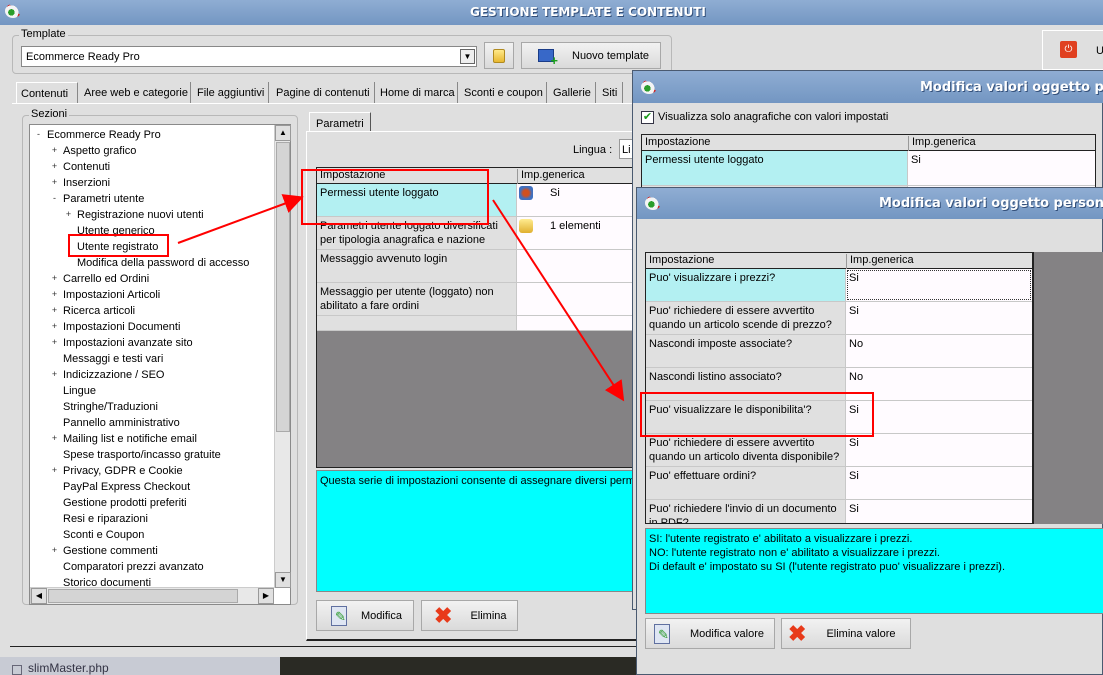  Describe the element at coordinates (118, 245) in the screenshot. I see `annotation-box-tree` at that location.